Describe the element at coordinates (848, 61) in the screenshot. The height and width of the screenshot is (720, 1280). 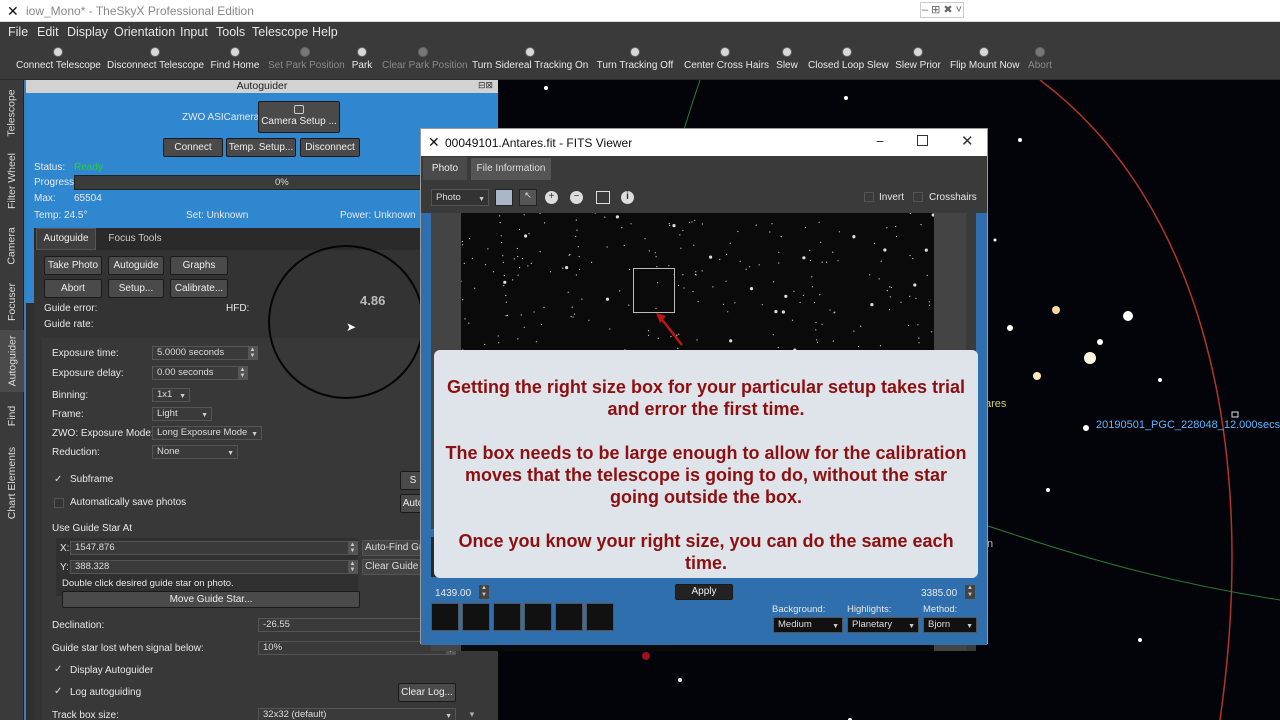
I see `closed-loop-slew-button: Closed Loop Slew` at that location.